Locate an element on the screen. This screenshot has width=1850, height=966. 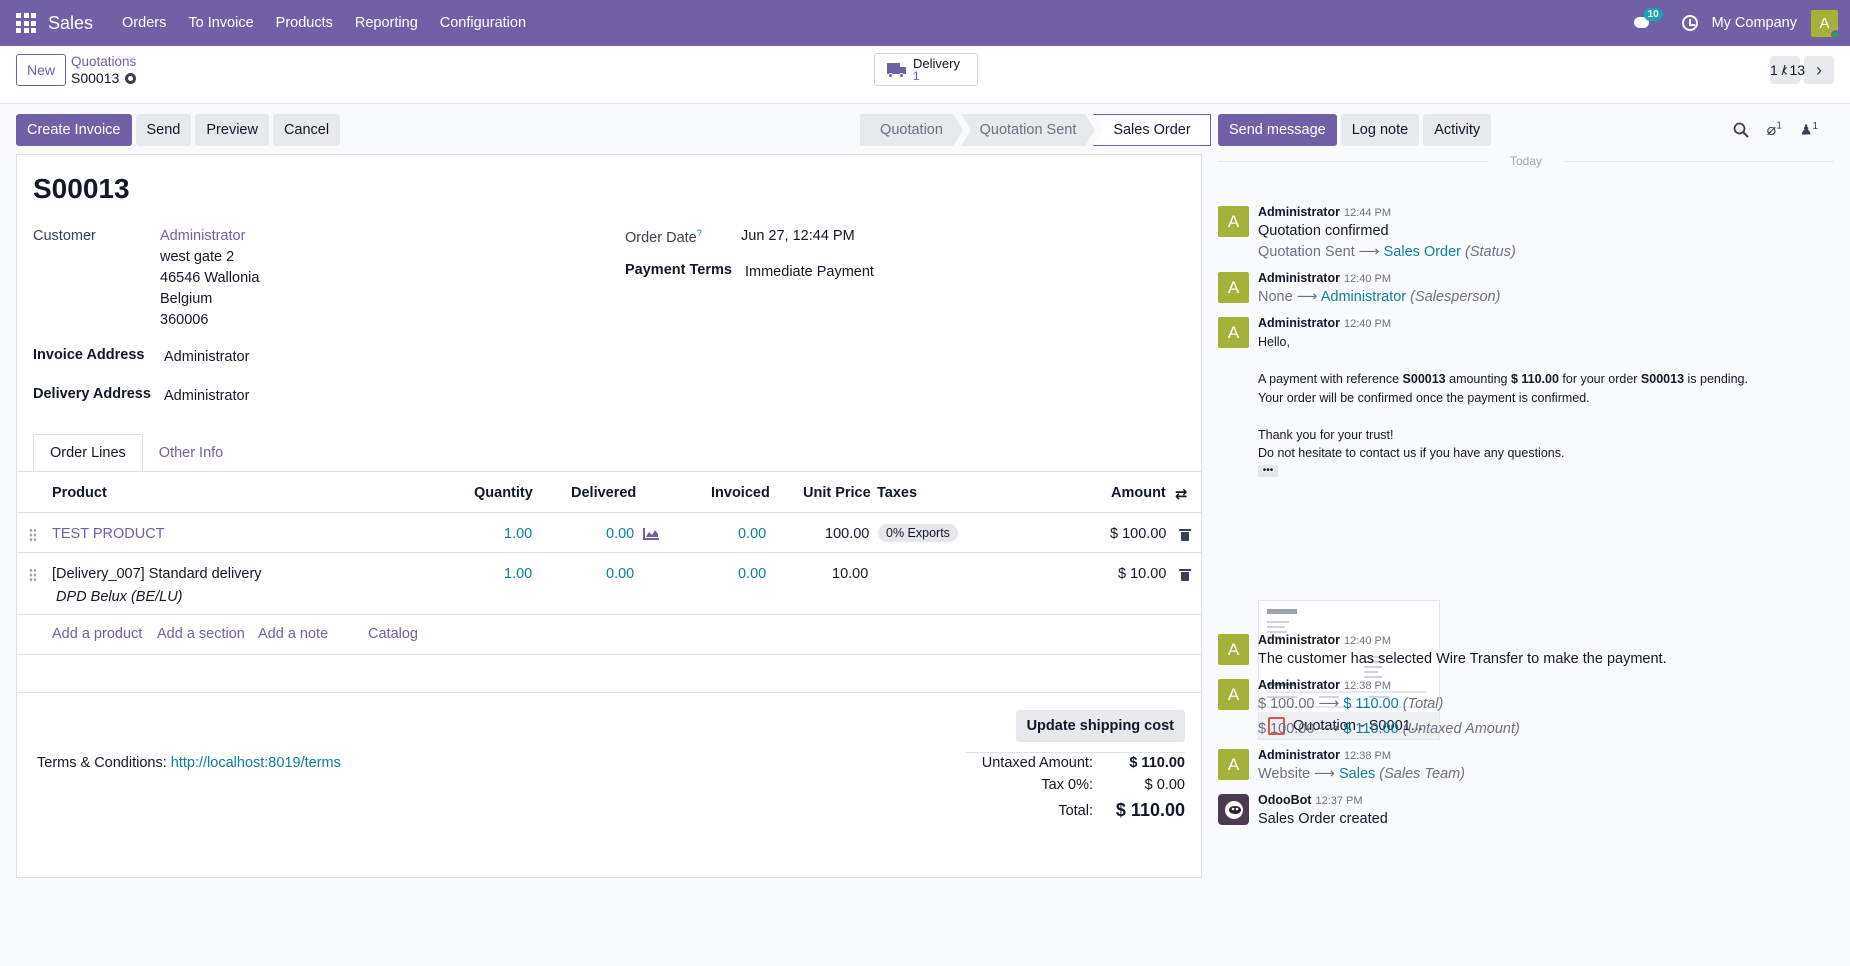
today-separator: Today is located at coordinates (1526, 161).